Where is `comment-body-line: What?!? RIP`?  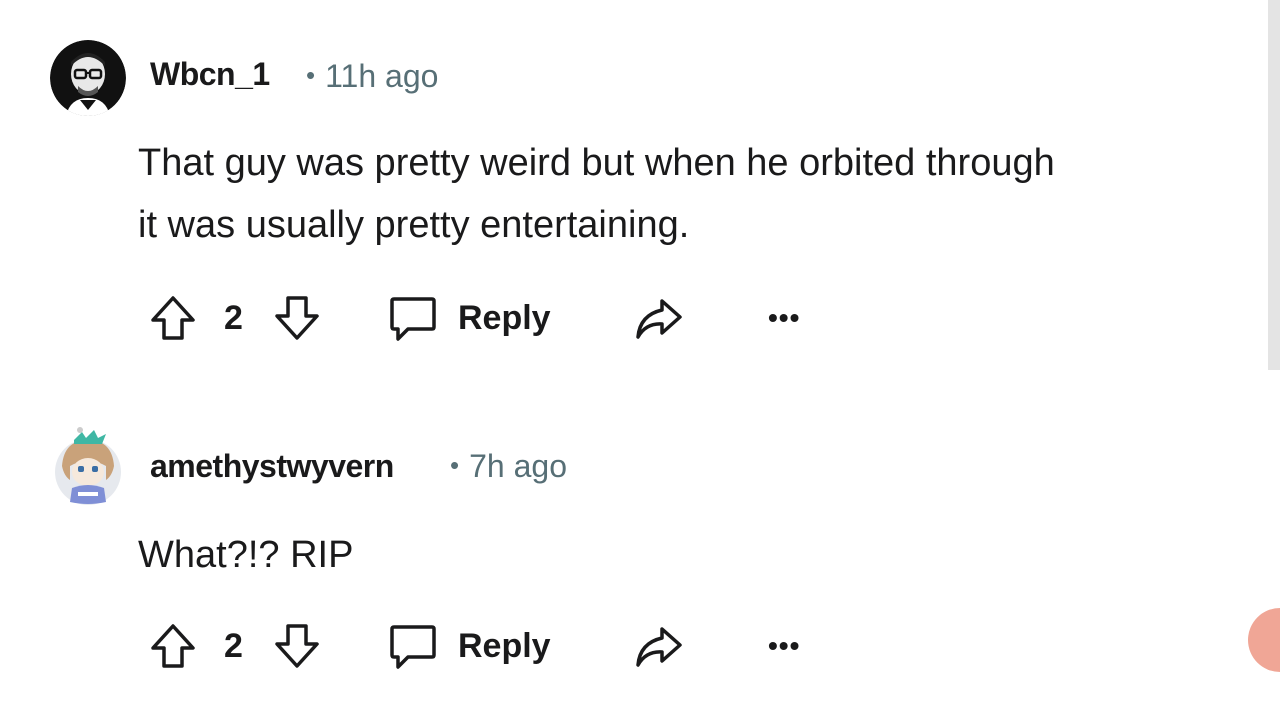
comment-body-line: What?!? RIP is located at coordinates (246, 555).